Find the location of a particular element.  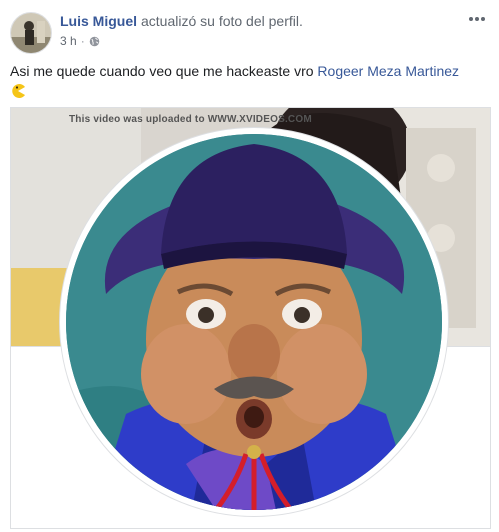

more-options-icon is located at coordinates (477, 19).